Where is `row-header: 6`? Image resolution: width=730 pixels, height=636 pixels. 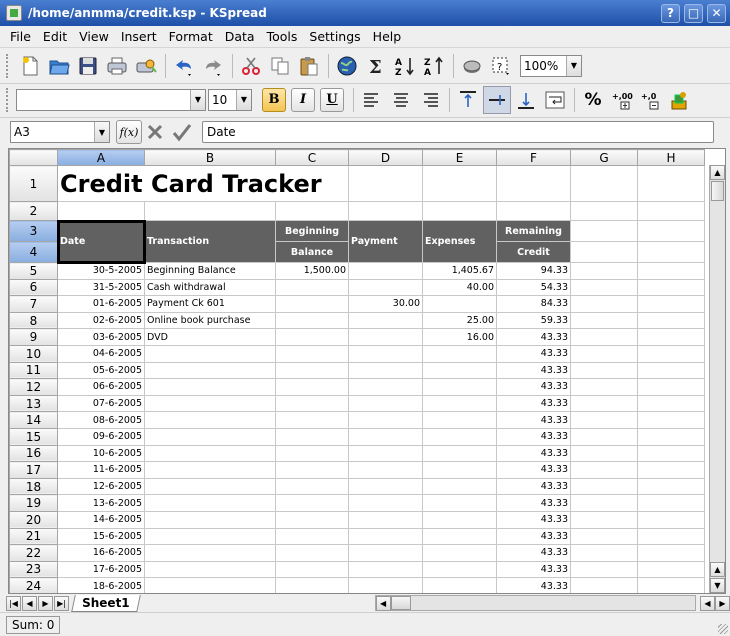 row-header: 6 is located at coordinates (33, 287).